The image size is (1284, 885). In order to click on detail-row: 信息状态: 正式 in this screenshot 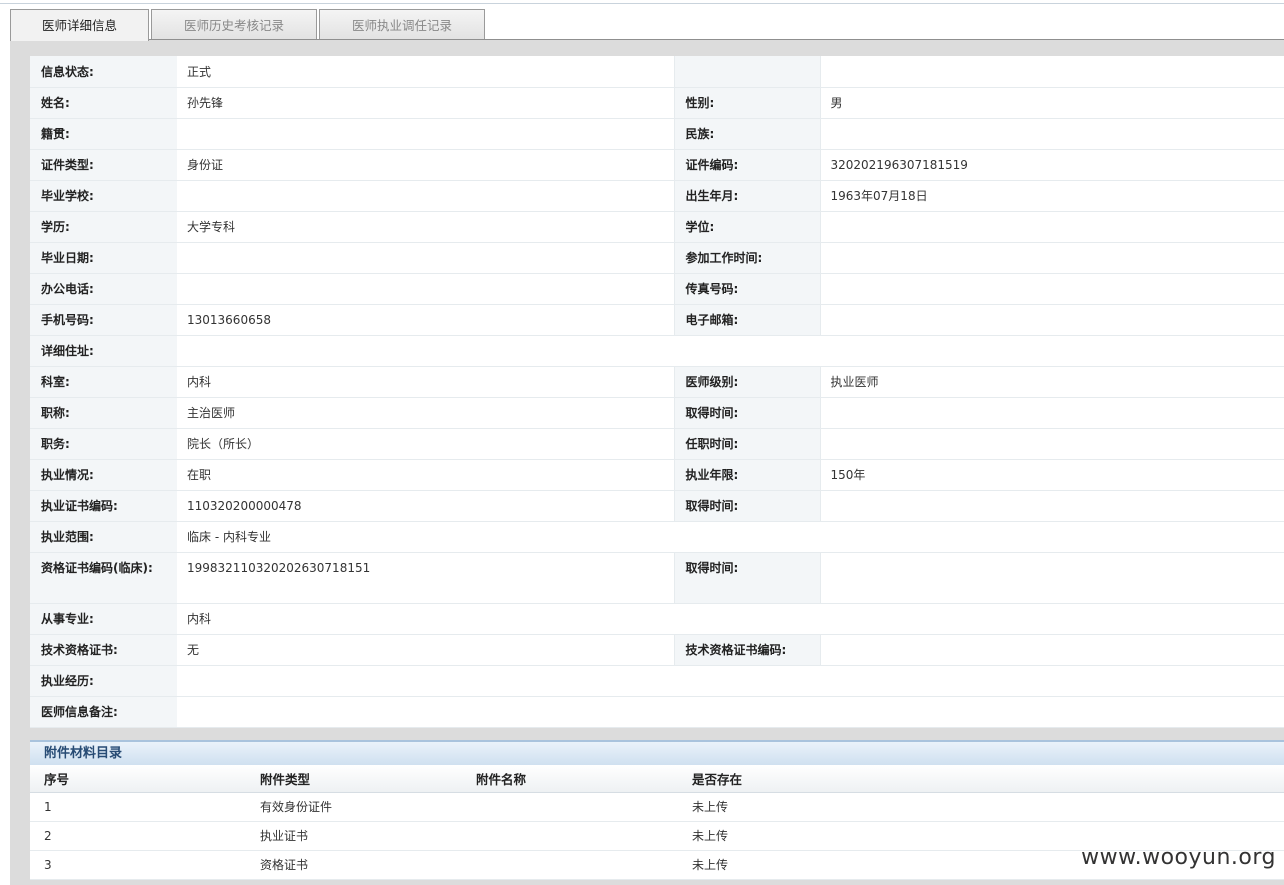, I will do `click(657, 72)`.